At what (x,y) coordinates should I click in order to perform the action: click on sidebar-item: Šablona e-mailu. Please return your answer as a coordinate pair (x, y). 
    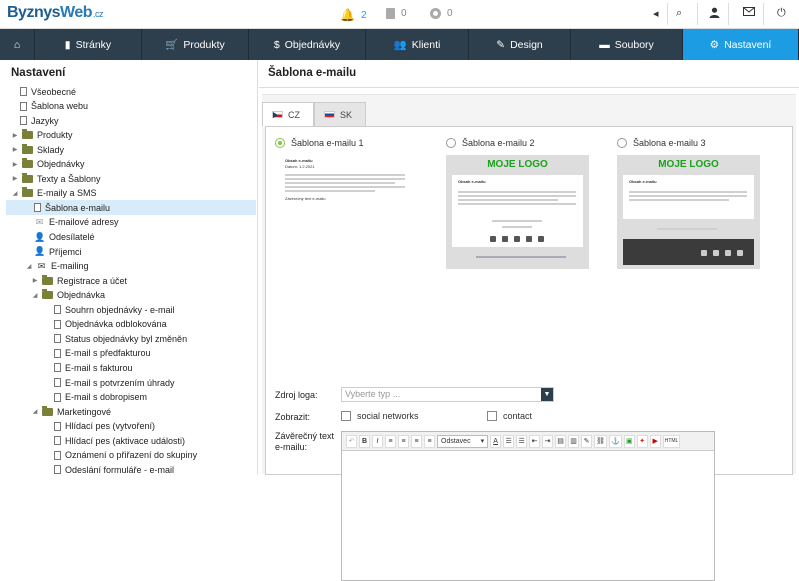
    Looking at the image, I should click on (131, 208).